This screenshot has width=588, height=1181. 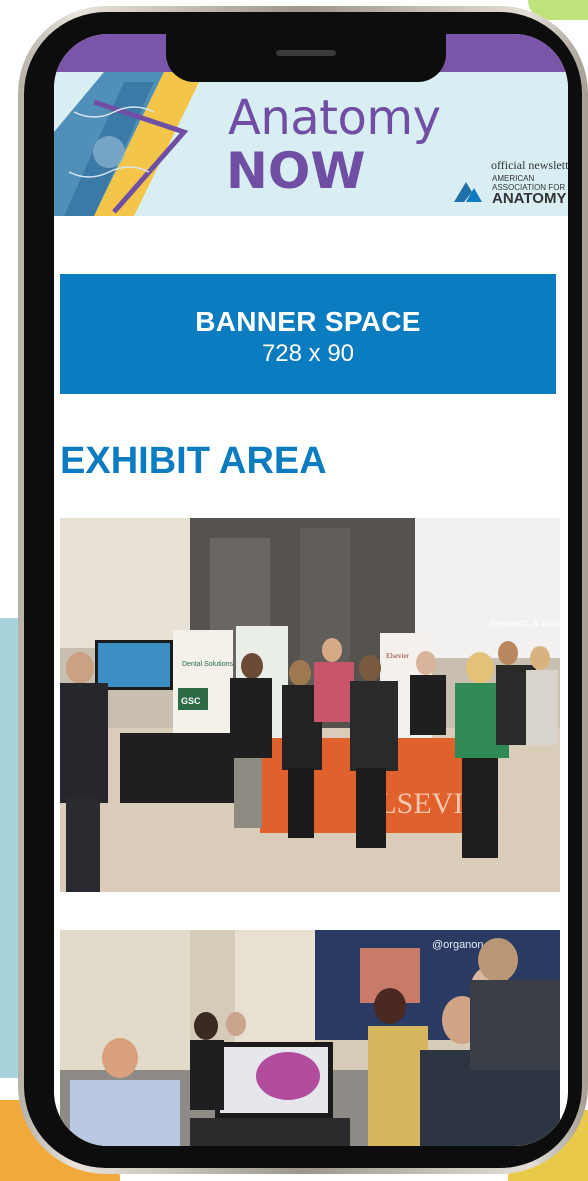 What do you see at coordinates (529, 198) in the screenshot?
I see `org-line-3: ANATOMY` at bounding box center [529, 198].